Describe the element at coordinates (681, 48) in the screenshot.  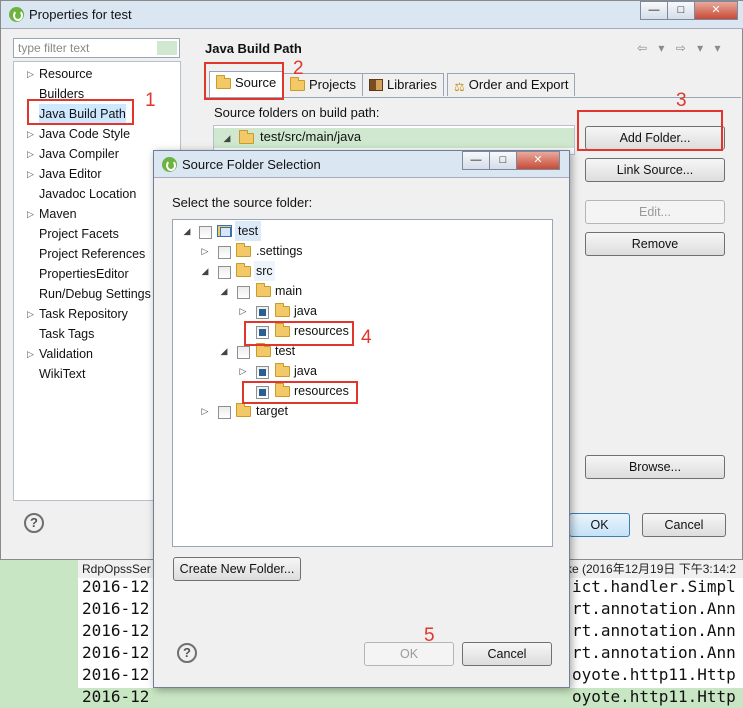
I see `history-nav-icon: ⇦ ▾ ⇨ ▾ ▾` at that location.